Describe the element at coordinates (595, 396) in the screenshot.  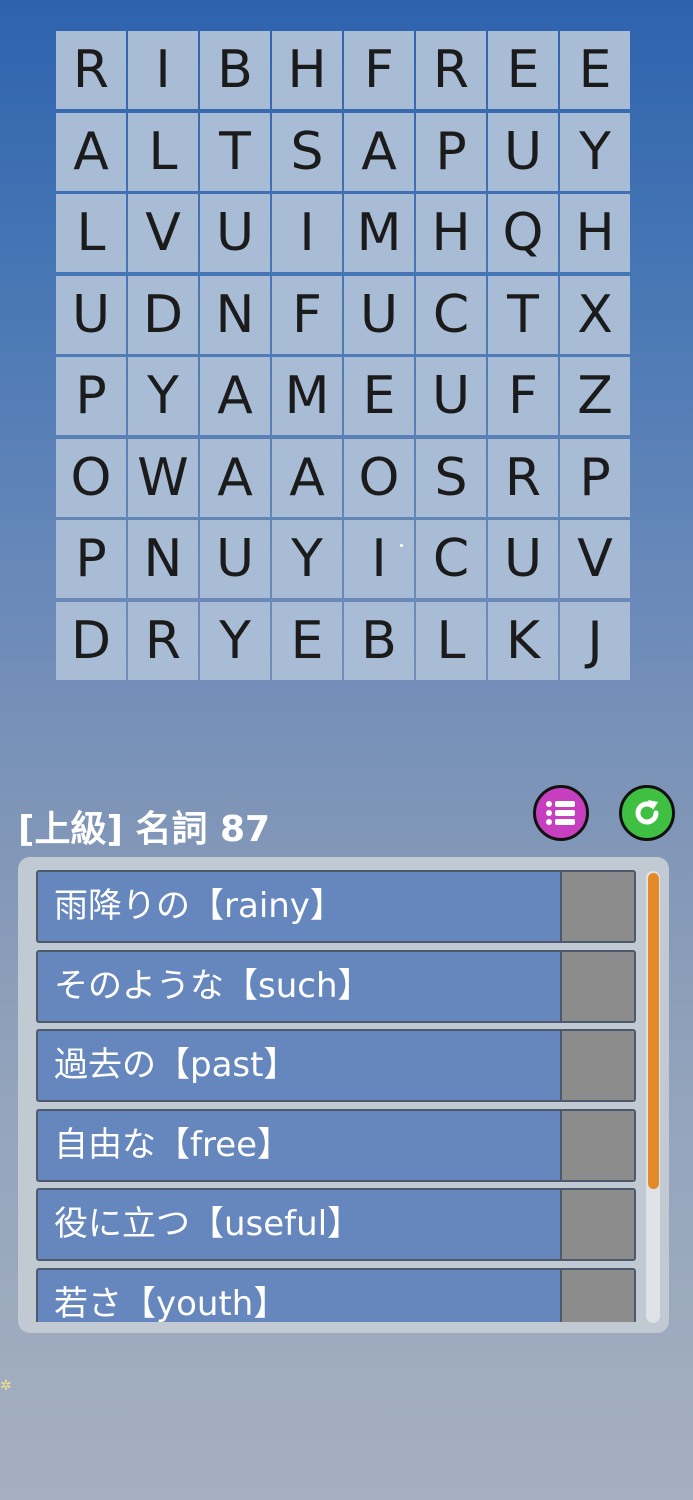
I see `letter-cell: Z` at that location.